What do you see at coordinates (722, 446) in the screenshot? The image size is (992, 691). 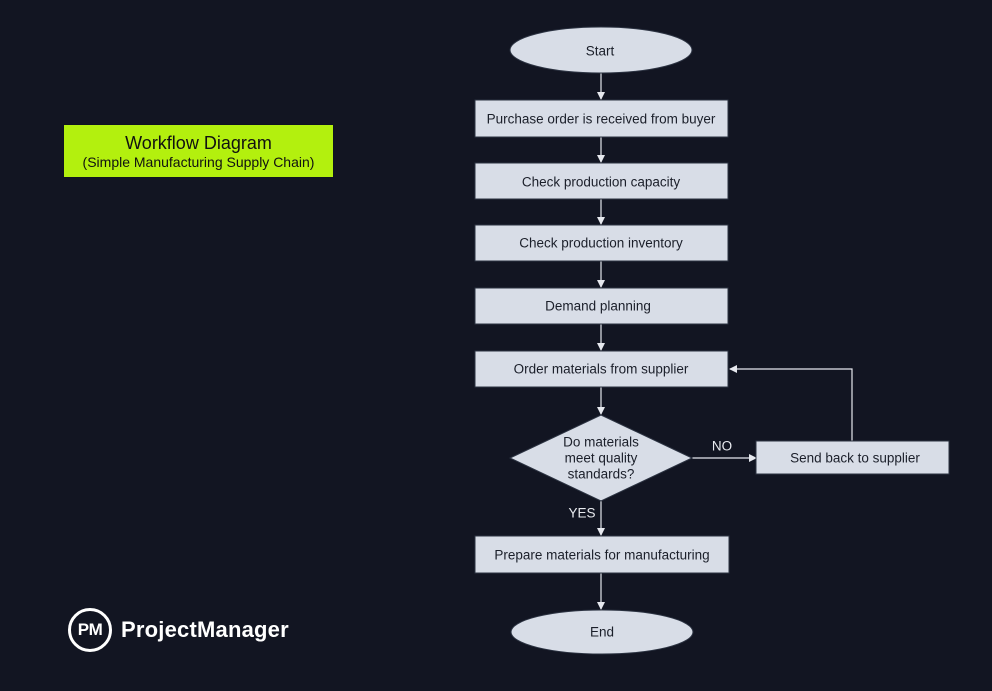 I see `edge-label-no: NO` at bounding box center [722, 446].